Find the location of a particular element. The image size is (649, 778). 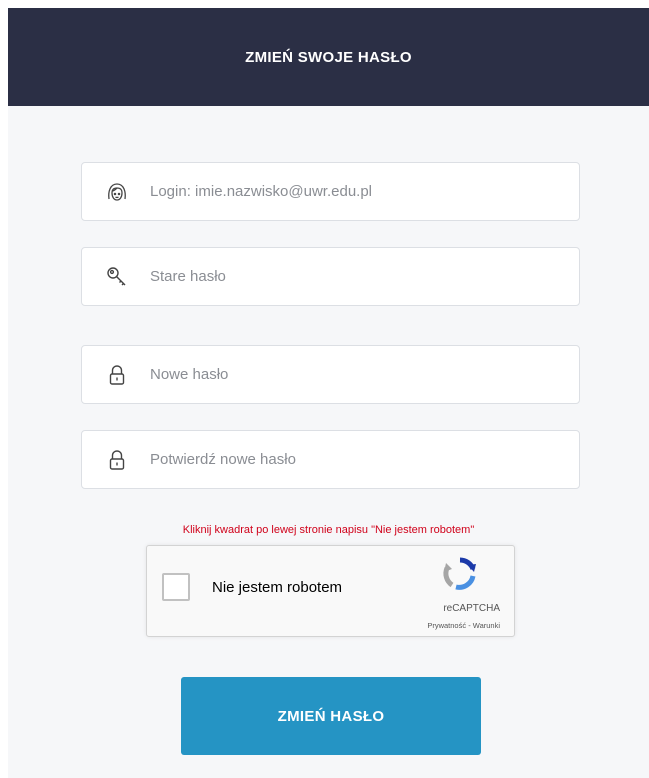

recaptcha-logo-icon is located at coordinates (460, 574).